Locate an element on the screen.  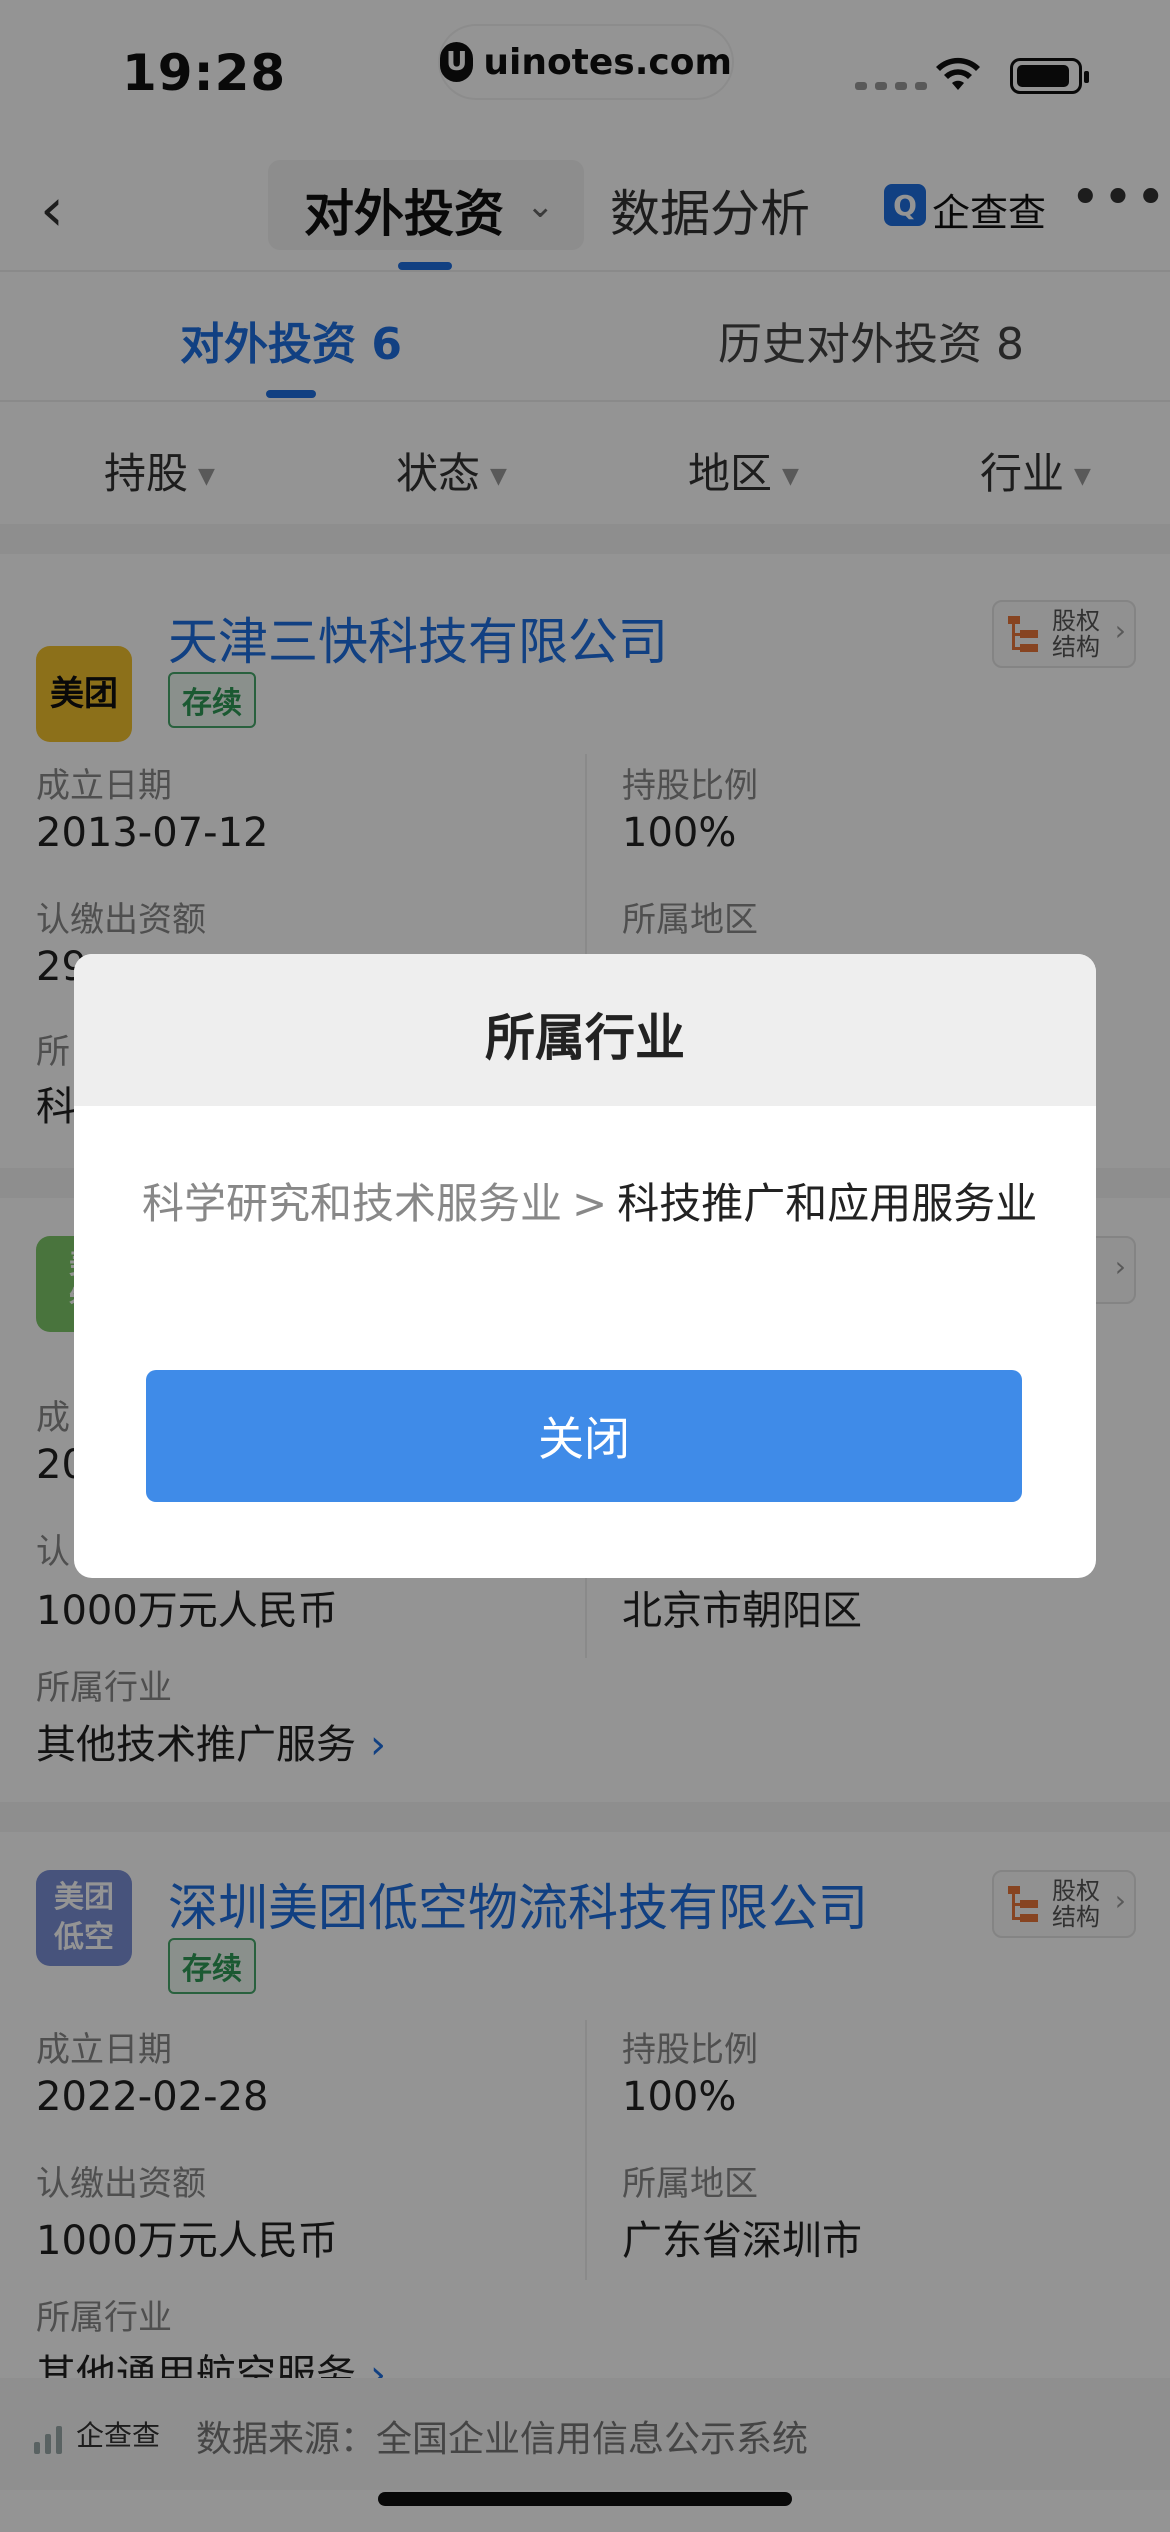
dialog-title: 所属行业 is located at coordinates (585, 1038).